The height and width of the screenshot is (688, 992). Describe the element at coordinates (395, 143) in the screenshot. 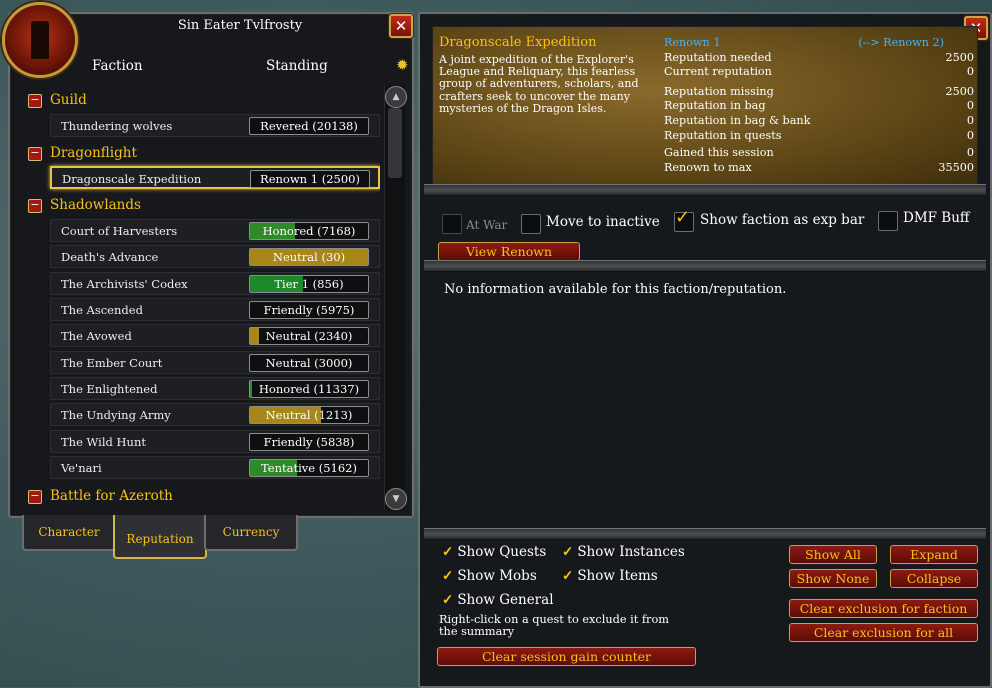

I see `scroll-thumb` at that location.